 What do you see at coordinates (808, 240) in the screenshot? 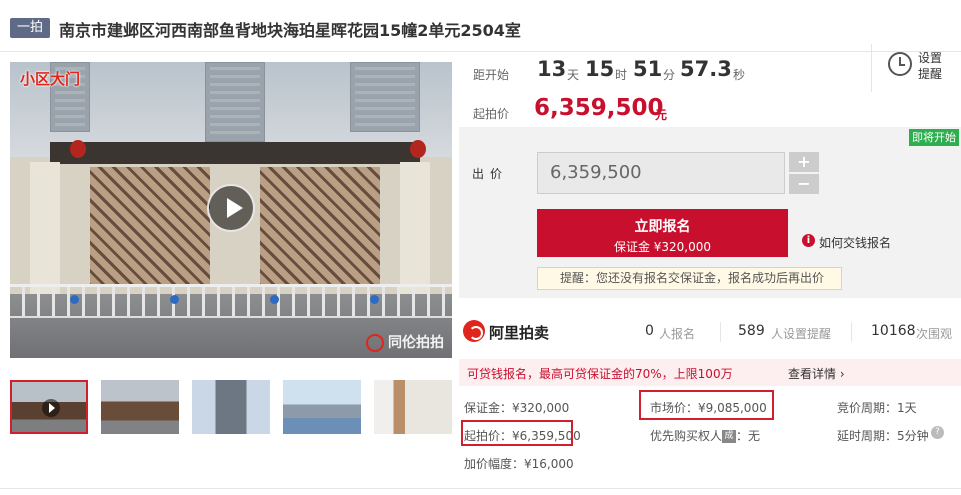
I see `info-icon: i` at bounding box center [808, 240].